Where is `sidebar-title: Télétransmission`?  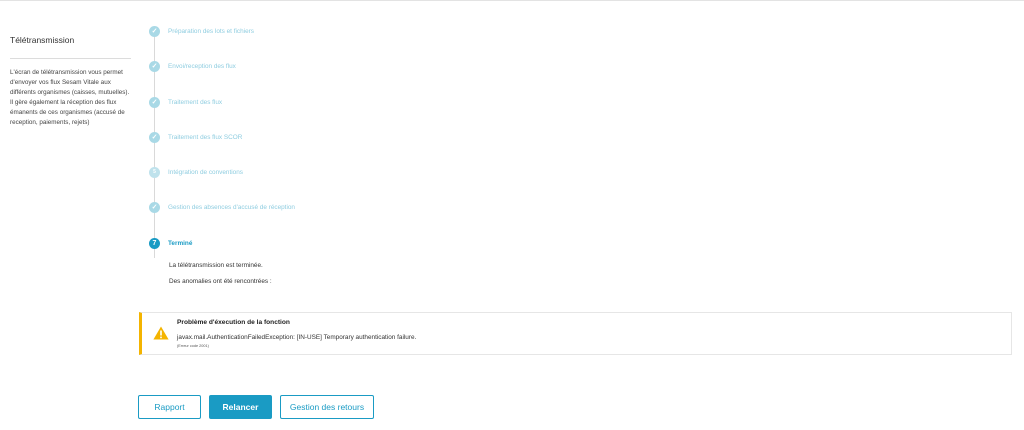 sidebar-title: Télétransmission is located at coordinates (42, 40).